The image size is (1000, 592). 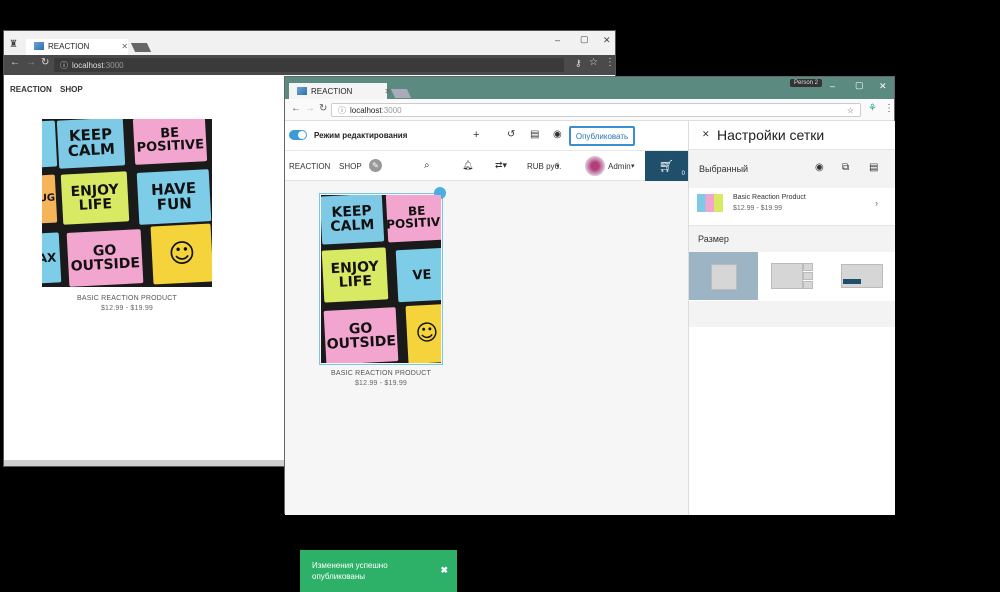 What do you see at coordinates (602, 136) in the screenshot?
I see `publish-button: Опубликовать` at bounding box center [602, 136].